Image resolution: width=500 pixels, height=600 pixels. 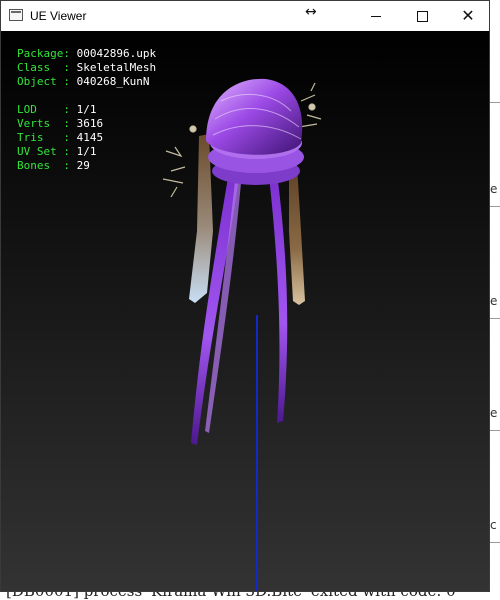 I want to click on maximize-button, so click(x=422, y=16).